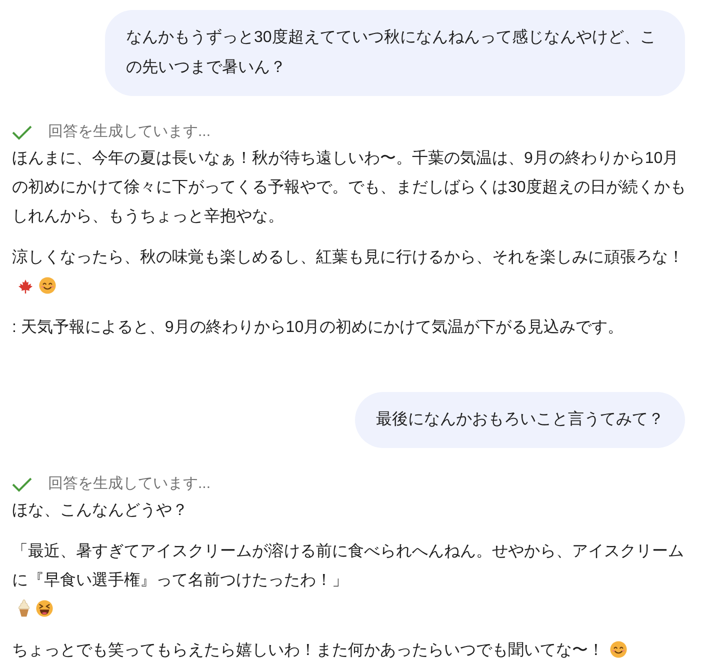  What do you see at coordinates (349, 187) in the screenshot?
I see `reply-text: ほんまに、今年の夏は長いなぁ！秋が待ち遠しいわ〜。千葉の気温は、9月の終わりから10月の初めにかけて徐々に下がってくる予報やで。でも、まだしばらくは30度超えの日が続くかもしれんから、もうちょっと辛抱やな。` at bounding box center [349, 187].